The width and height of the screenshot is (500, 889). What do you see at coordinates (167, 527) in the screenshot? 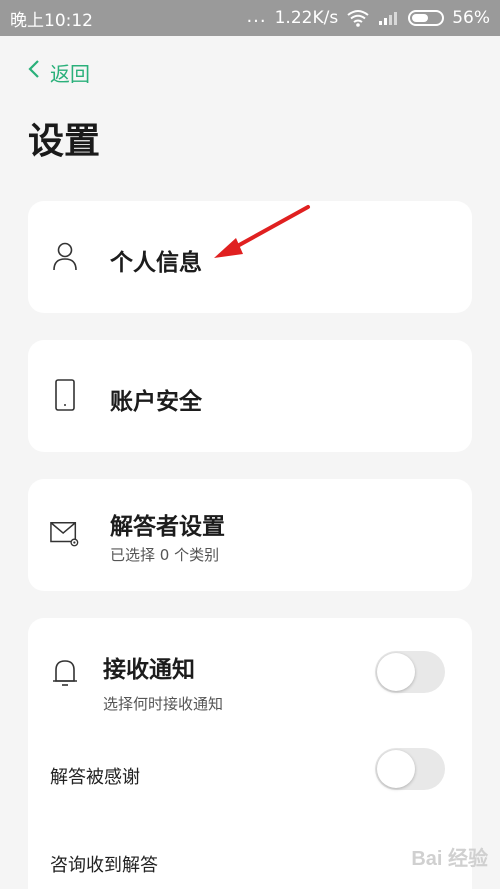
I see `answerer-settings-label: 解答者设置` at bounding box center [167, 527].